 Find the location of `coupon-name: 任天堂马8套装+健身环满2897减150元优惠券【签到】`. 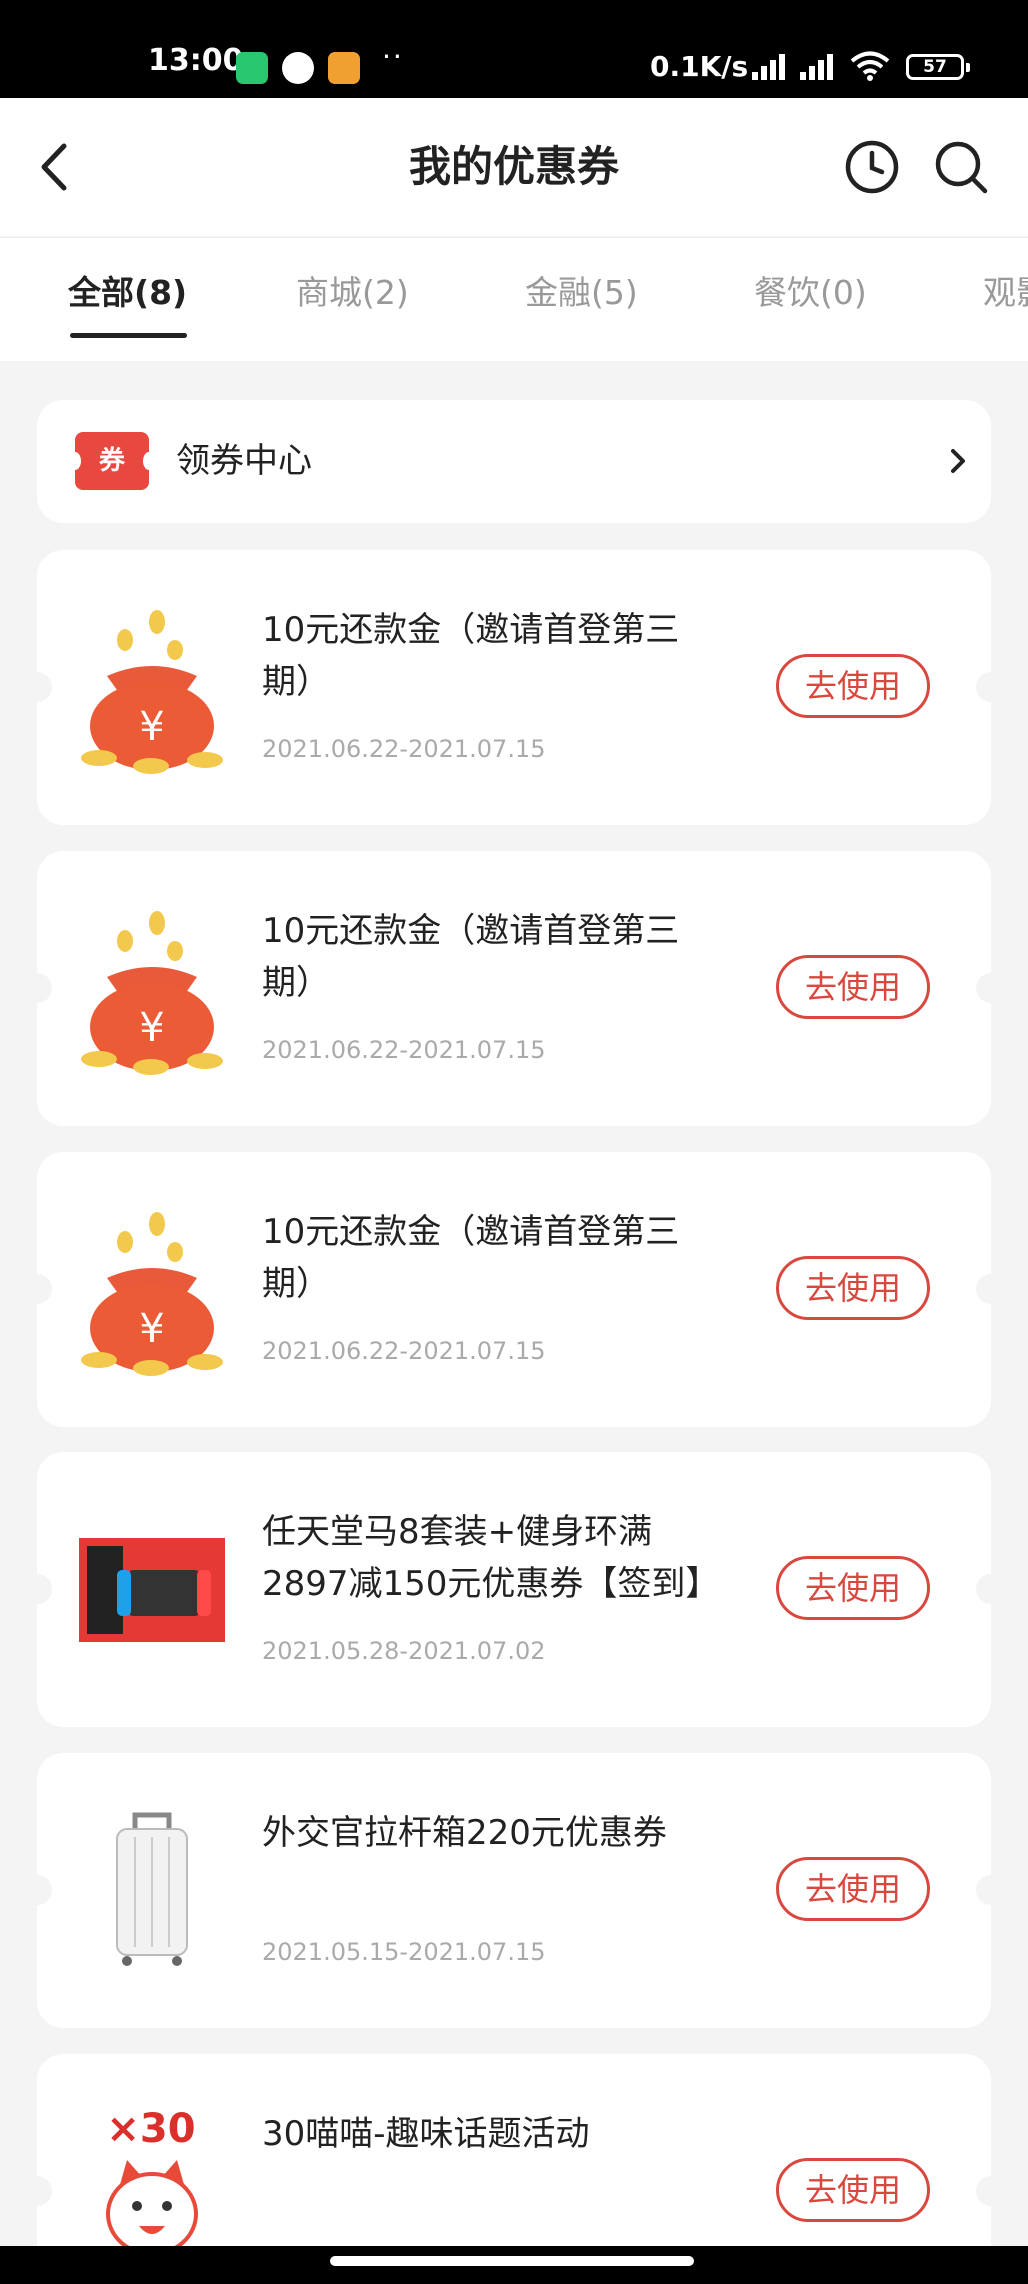

coupon-name: 任天堂马8套装+健身环满2897减150元优惠券【签到】 is located at coordinates (491, 1558).